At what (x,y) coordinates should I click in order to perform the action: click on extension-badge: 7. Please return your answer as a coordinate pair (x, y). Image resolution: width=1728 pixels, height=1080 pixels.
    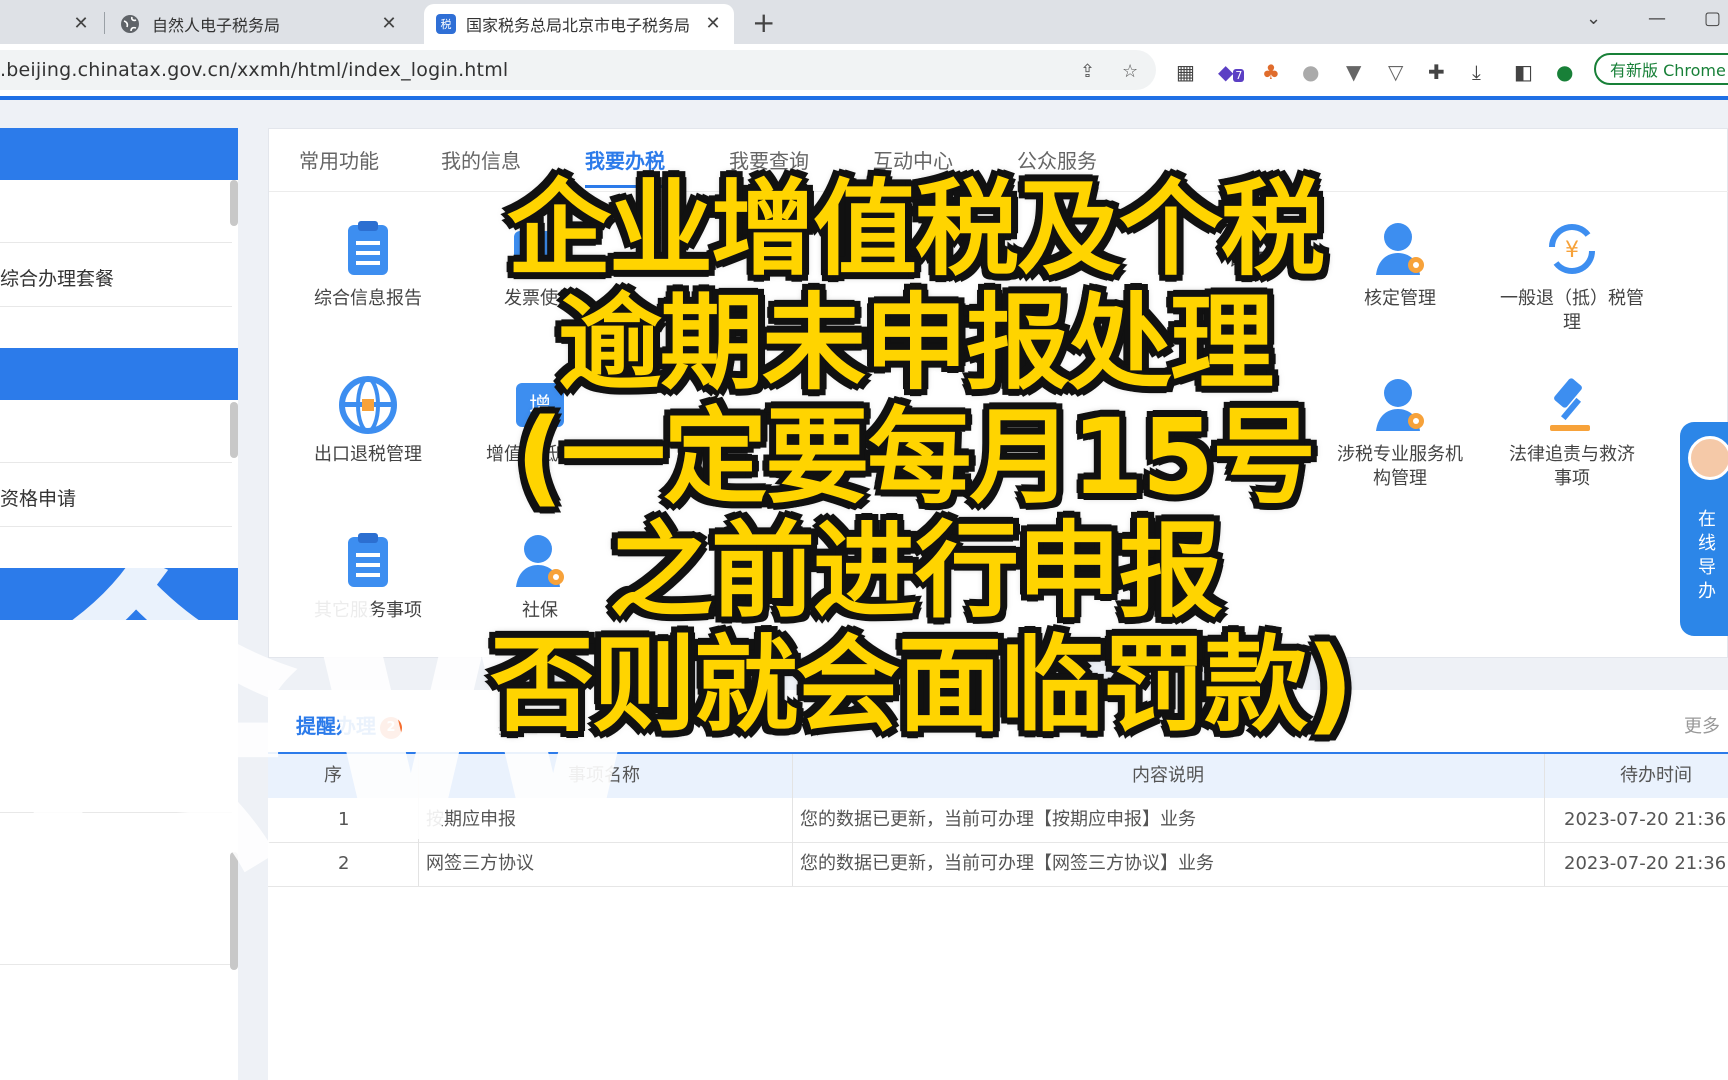
    Looking at the image, I should click on (1239, 75).